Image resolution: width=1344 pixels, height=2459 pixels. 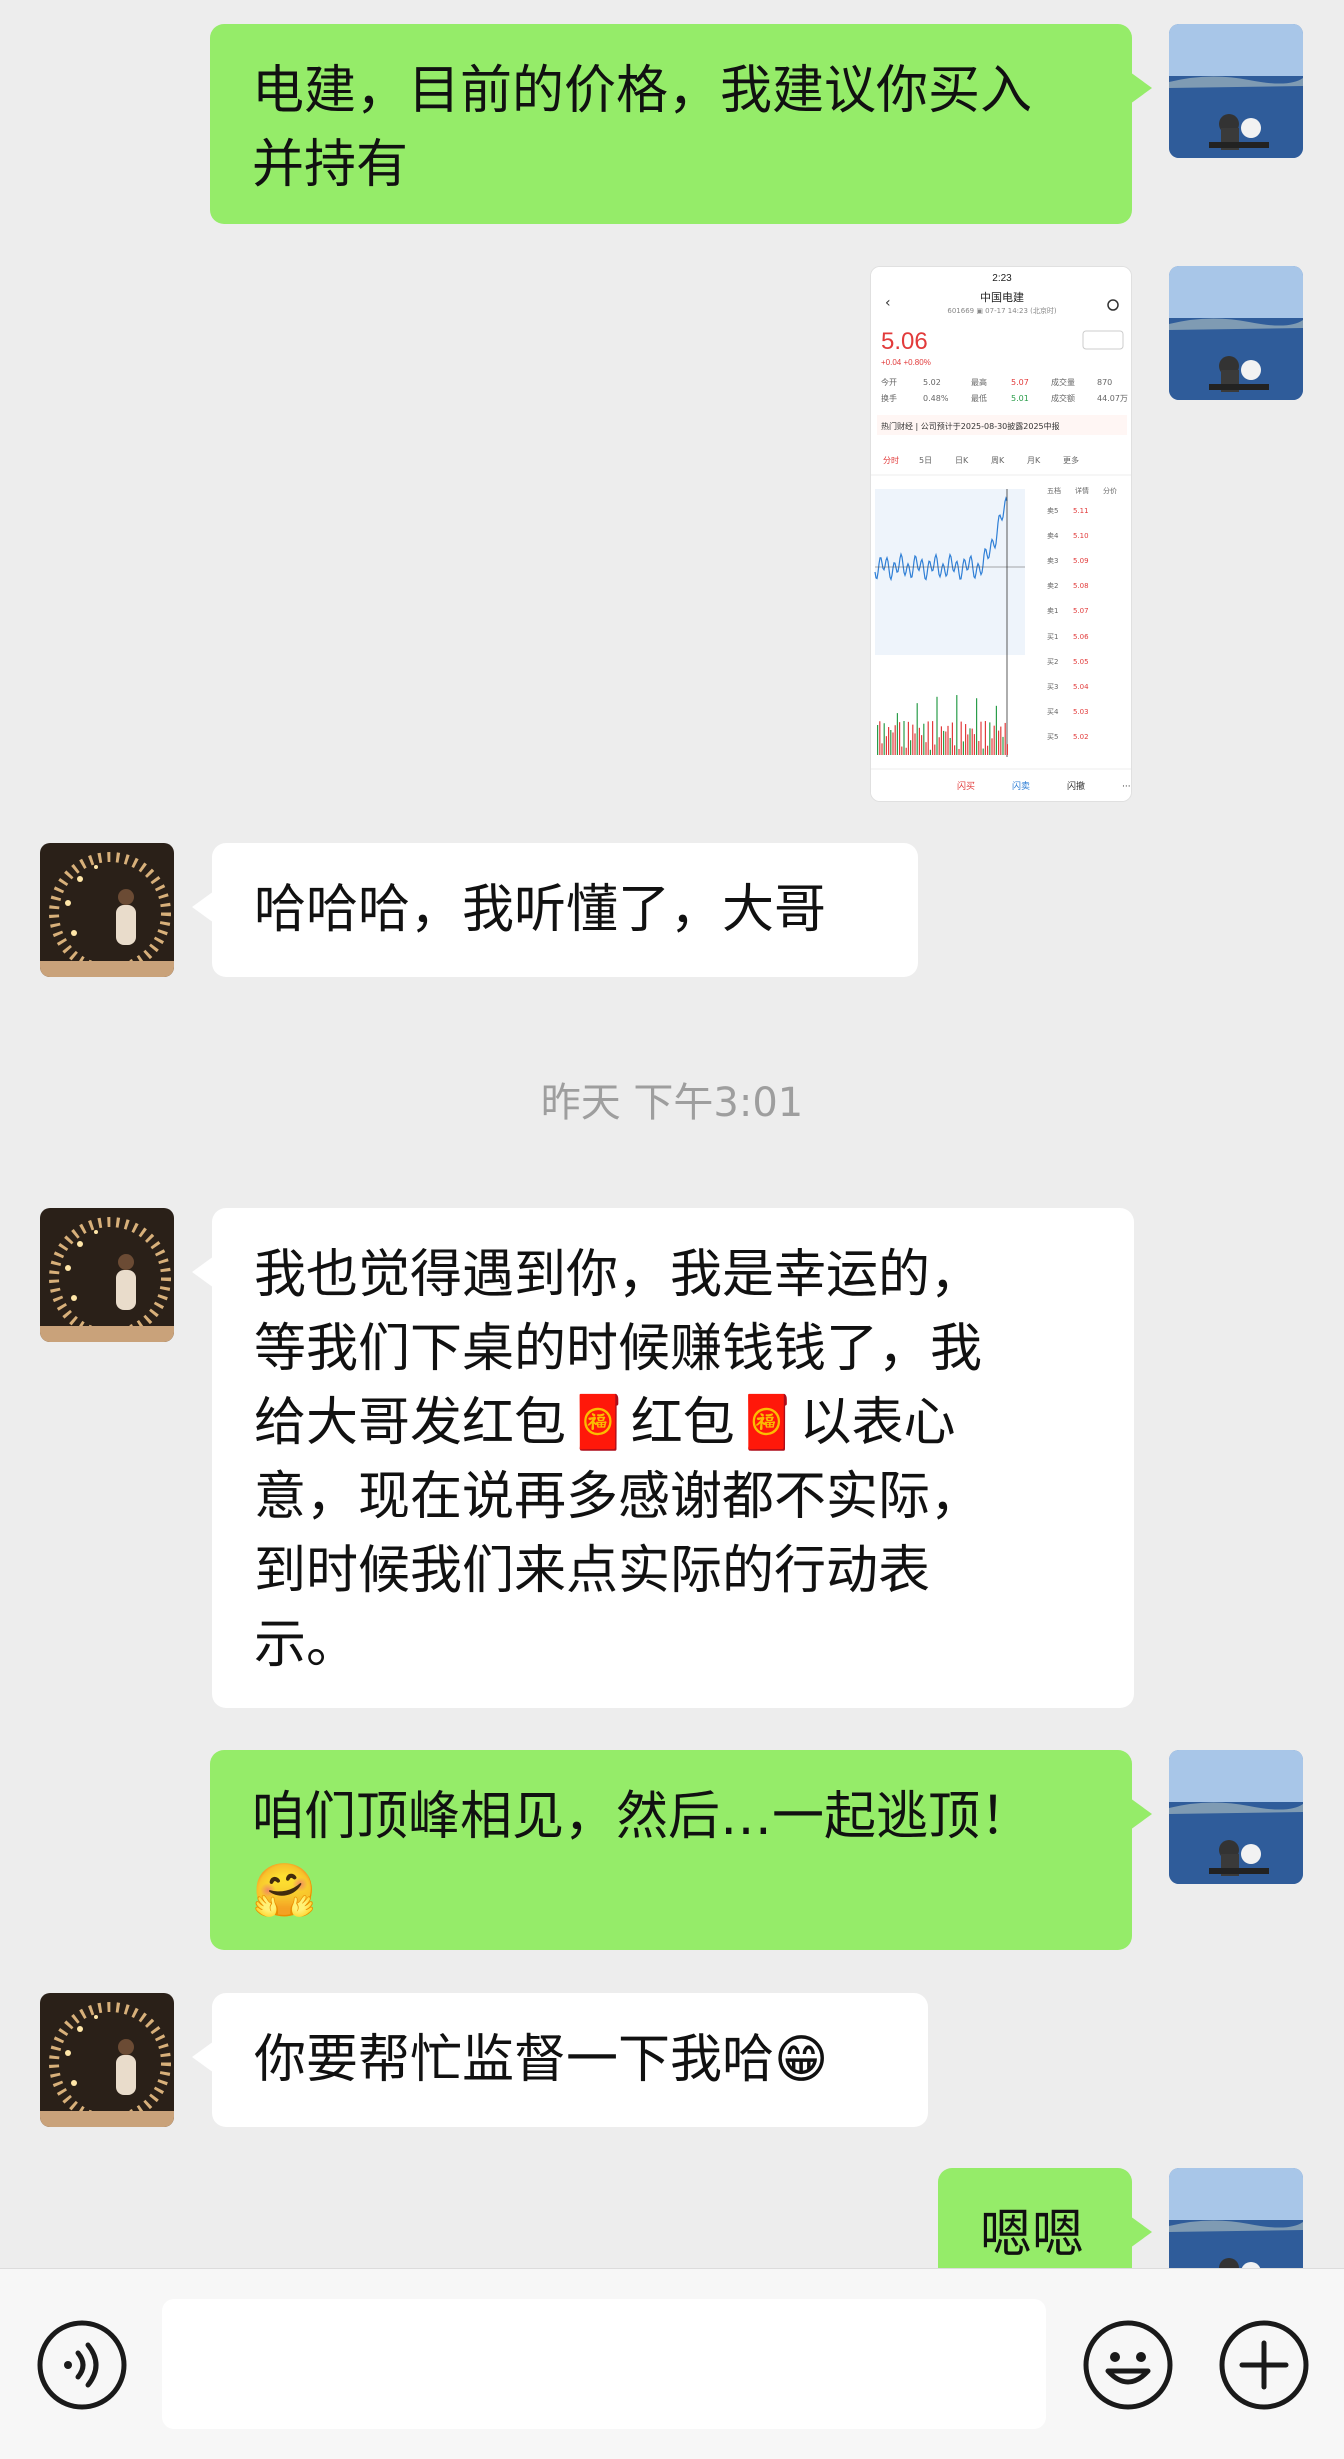 What do you see at coordinates (560, 2060) in the screenshot?
I see `message-bubble-received: 你要帮忙监督一下我哈😁` at bounding box center [560, 2060].